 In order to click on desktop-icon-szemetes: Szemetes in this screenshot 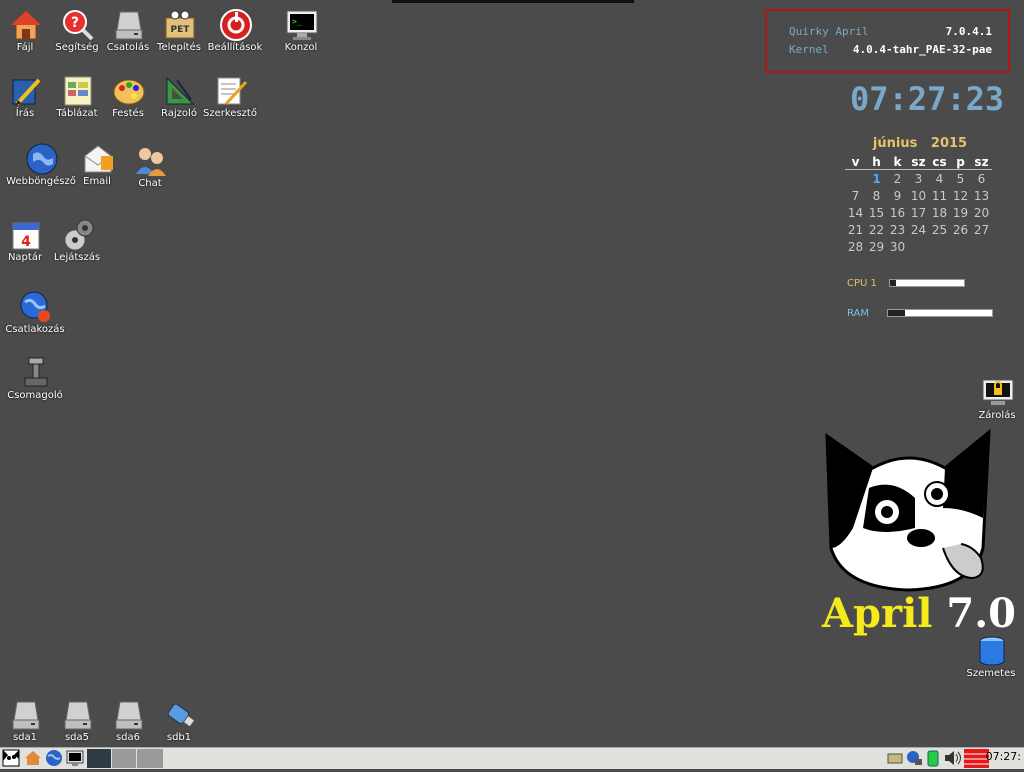, I will do `click(991, 658)`.